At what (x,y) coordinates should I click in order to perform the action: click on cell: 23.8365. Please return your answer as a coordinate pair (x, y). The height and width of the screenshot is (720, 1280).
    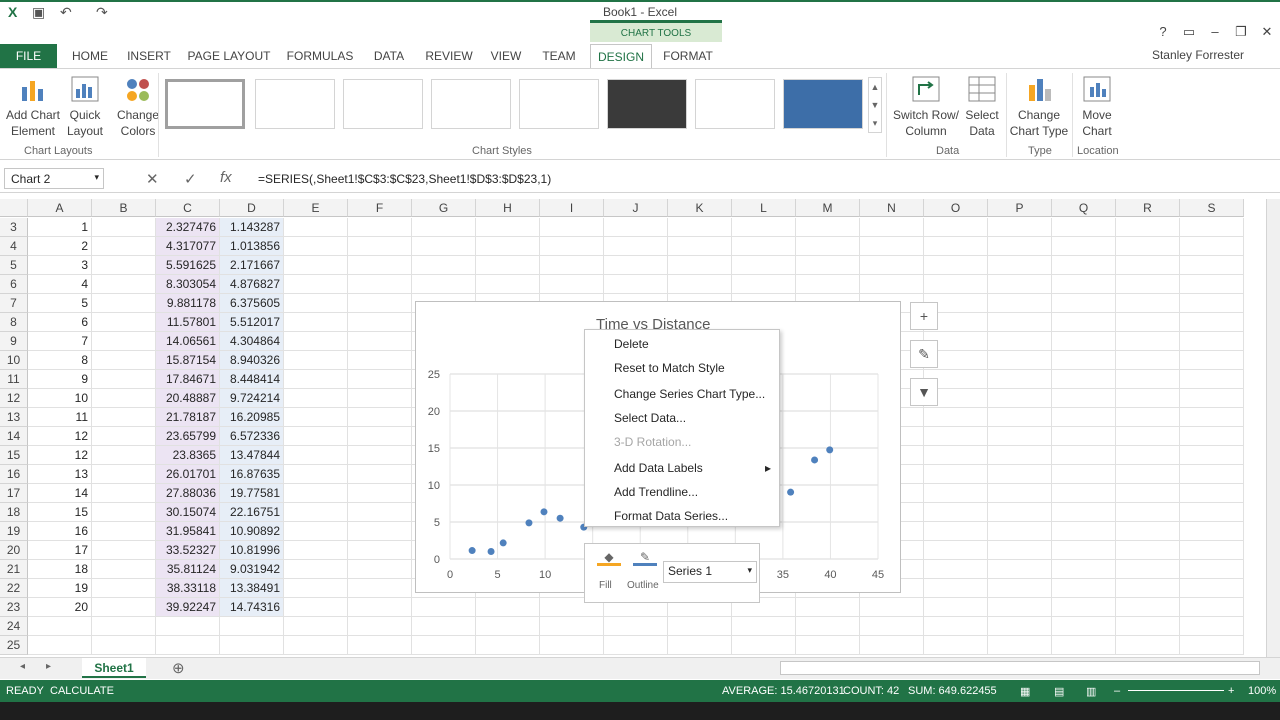
    Looking at the image, I should click on (188, 455).